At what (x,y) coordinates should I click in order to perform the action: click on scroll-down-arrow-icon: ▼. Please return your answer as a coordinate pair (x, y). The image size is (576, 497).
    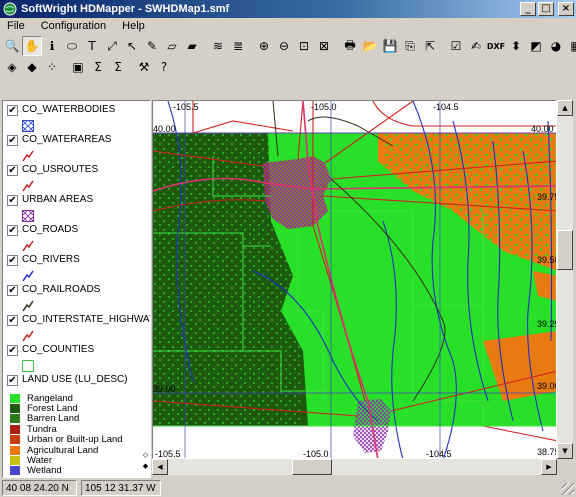
    Looking at the image, I should click on (565, 451).